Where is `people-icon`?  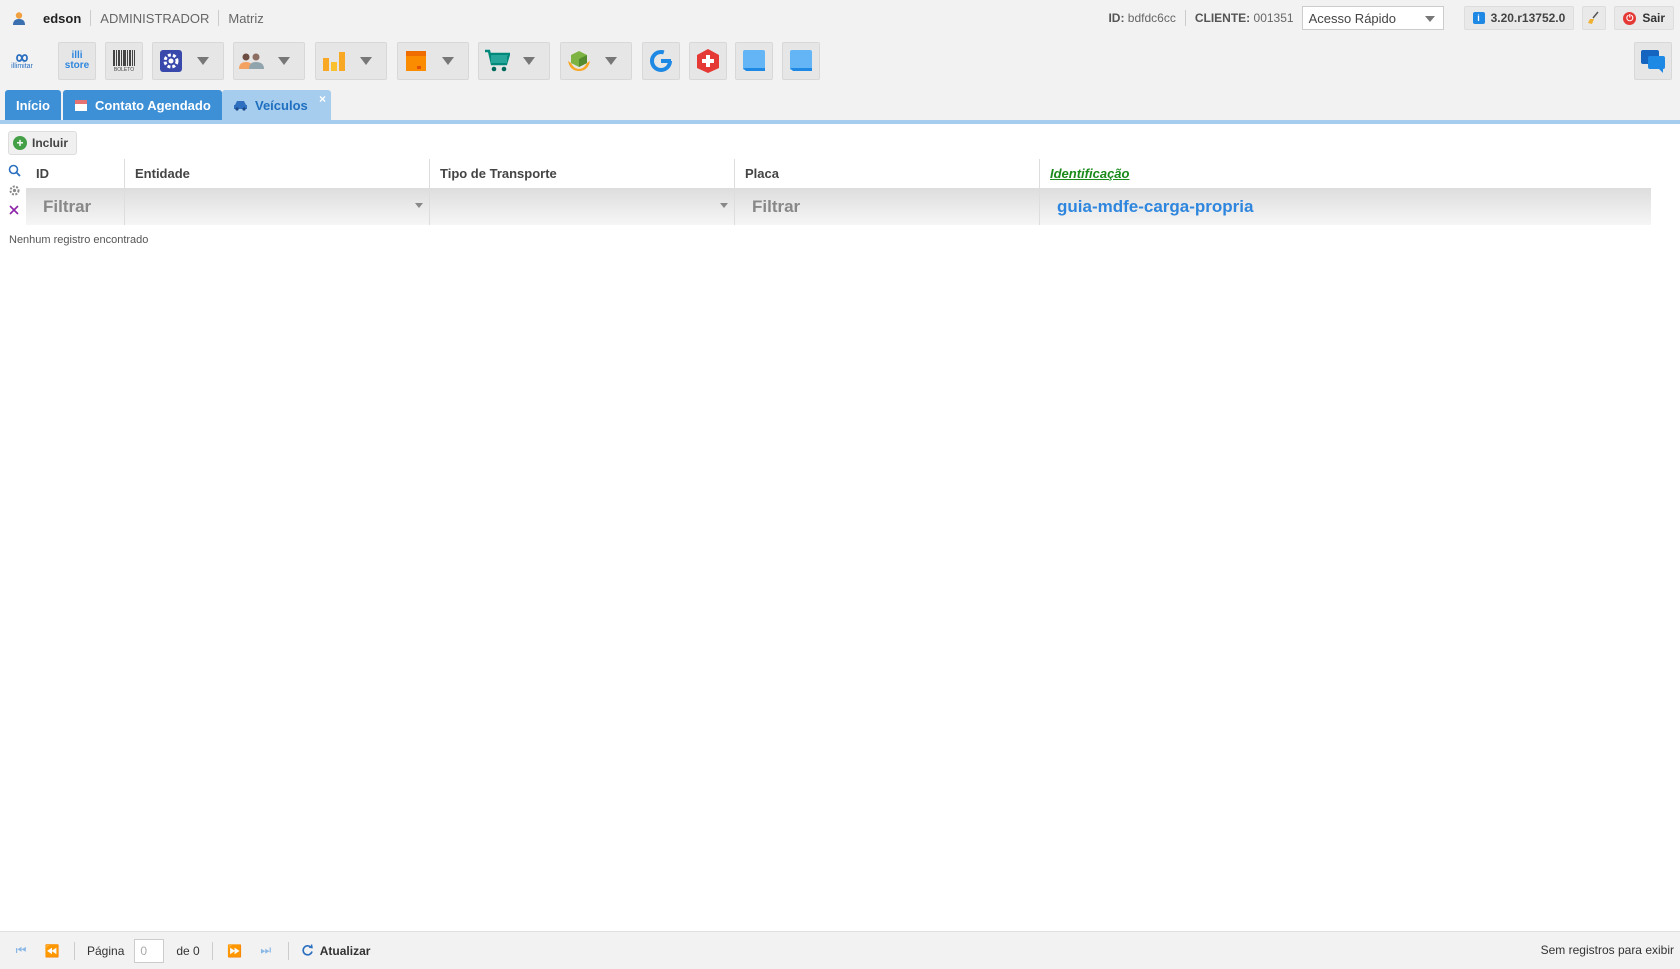
people-icon is located at coordinates (252, 61).